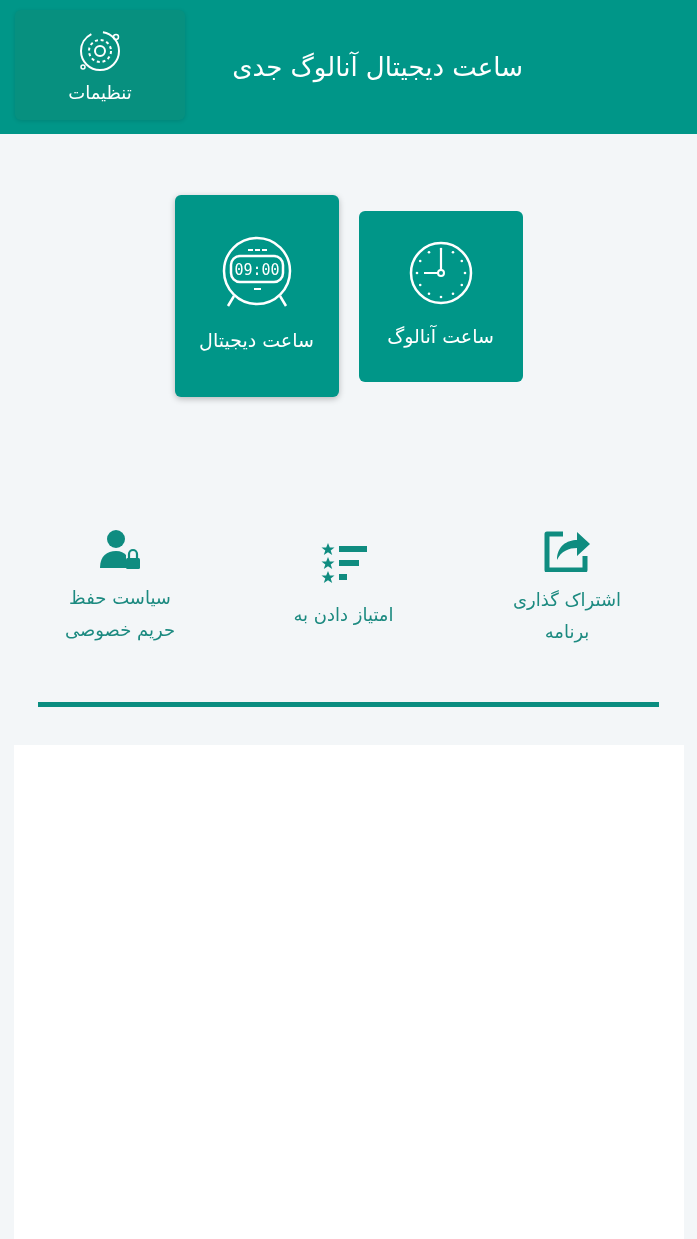 The height and width of the screenshot is (1239, 697). I want to click on privacy-button: سیاست حفظ حریم خصوصی, so click(120, 587).